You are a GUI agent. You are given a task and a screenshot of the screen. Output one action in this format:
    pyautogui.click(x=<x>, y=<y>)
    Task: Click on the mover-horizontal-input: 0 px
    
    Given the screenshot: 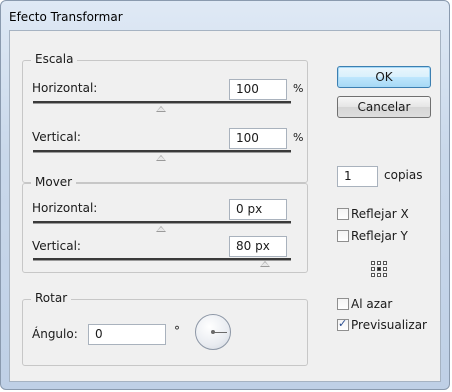 What is the action you would take?
    pyautogui.click(x=258, y=209)
    